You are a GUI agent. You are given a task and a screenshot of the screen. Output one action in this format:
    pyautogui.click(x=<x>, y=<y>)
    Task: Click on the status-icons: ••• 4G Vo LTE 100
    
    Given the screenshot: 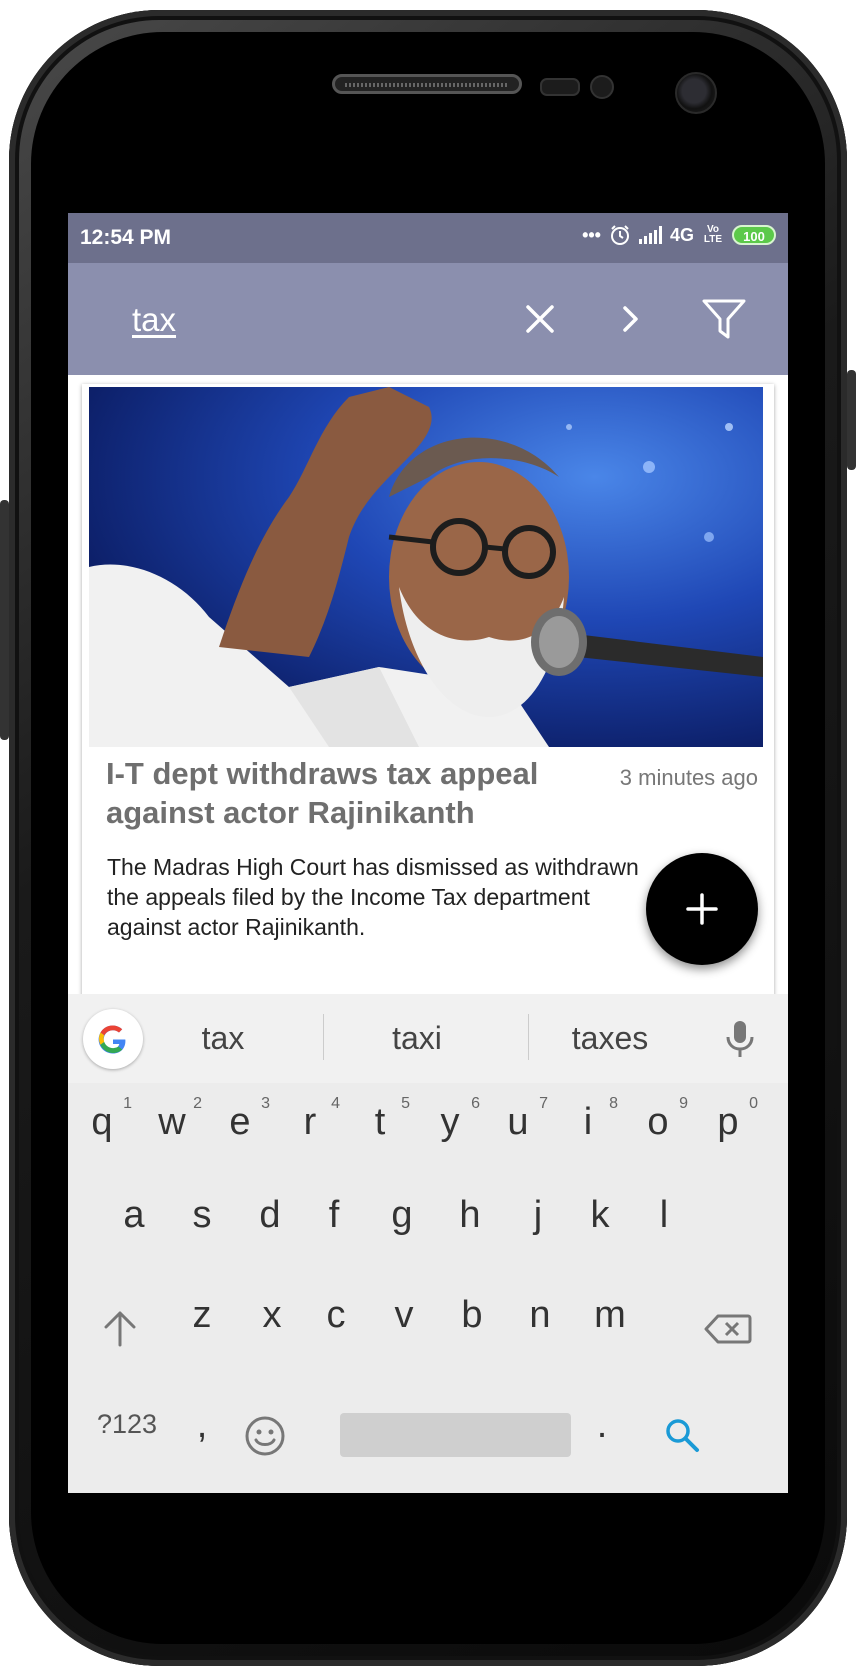 What is the action you would take?
    pyautogui.click(x=679, y=235)
    